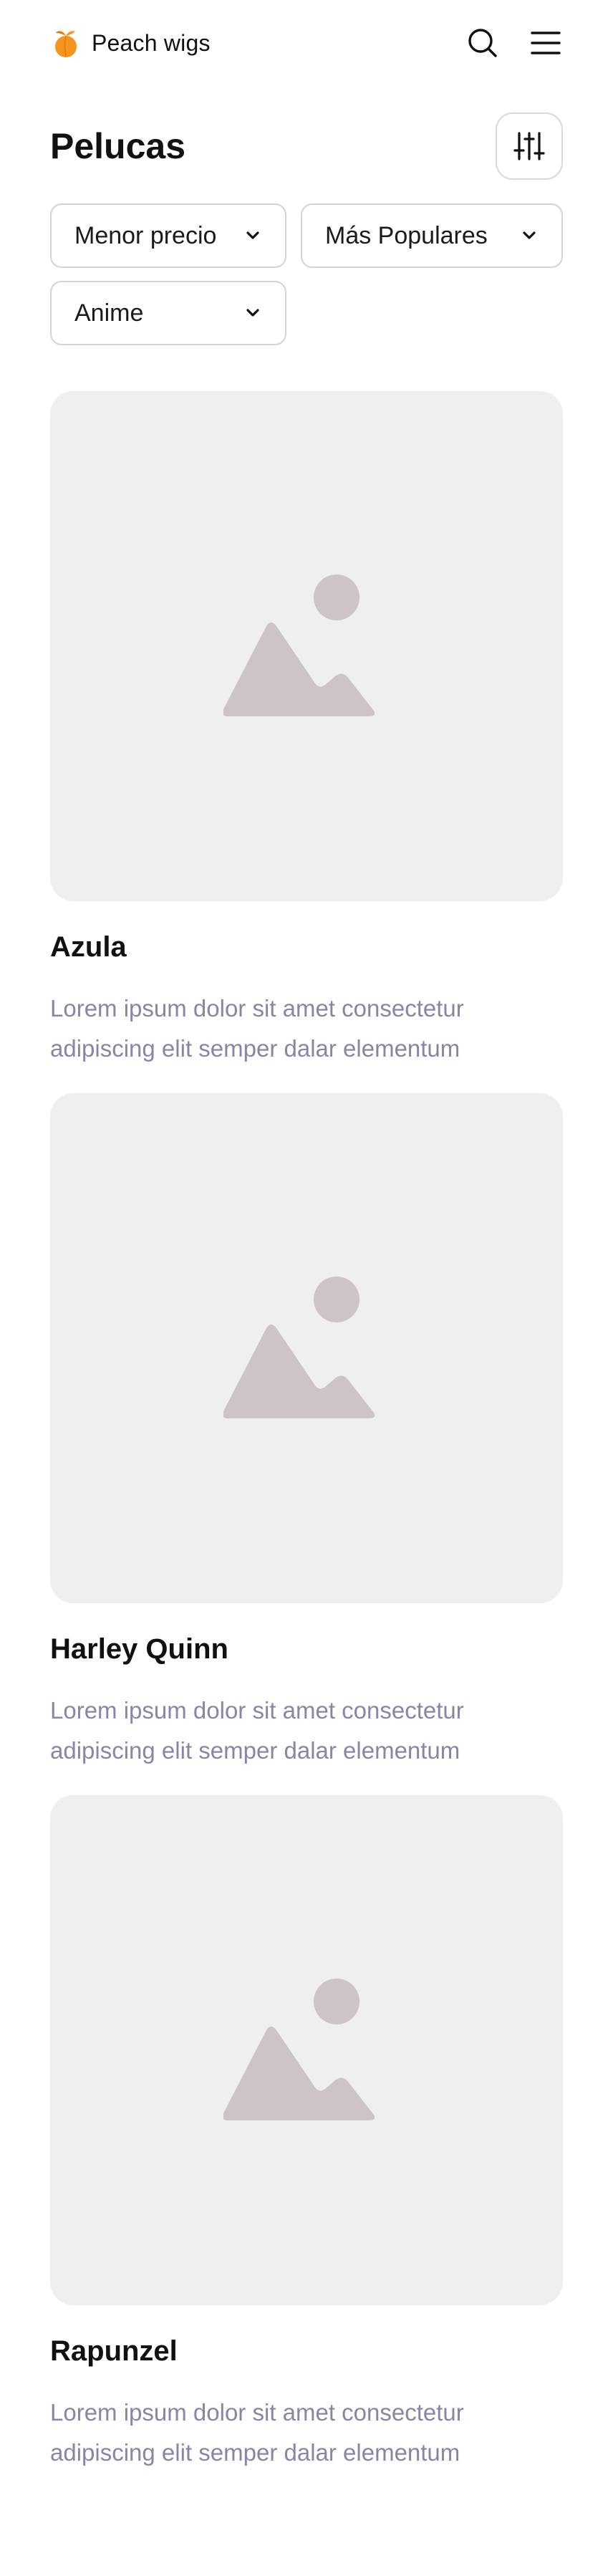  I want to click on category-dropdown: Anime, so click(168, 313).